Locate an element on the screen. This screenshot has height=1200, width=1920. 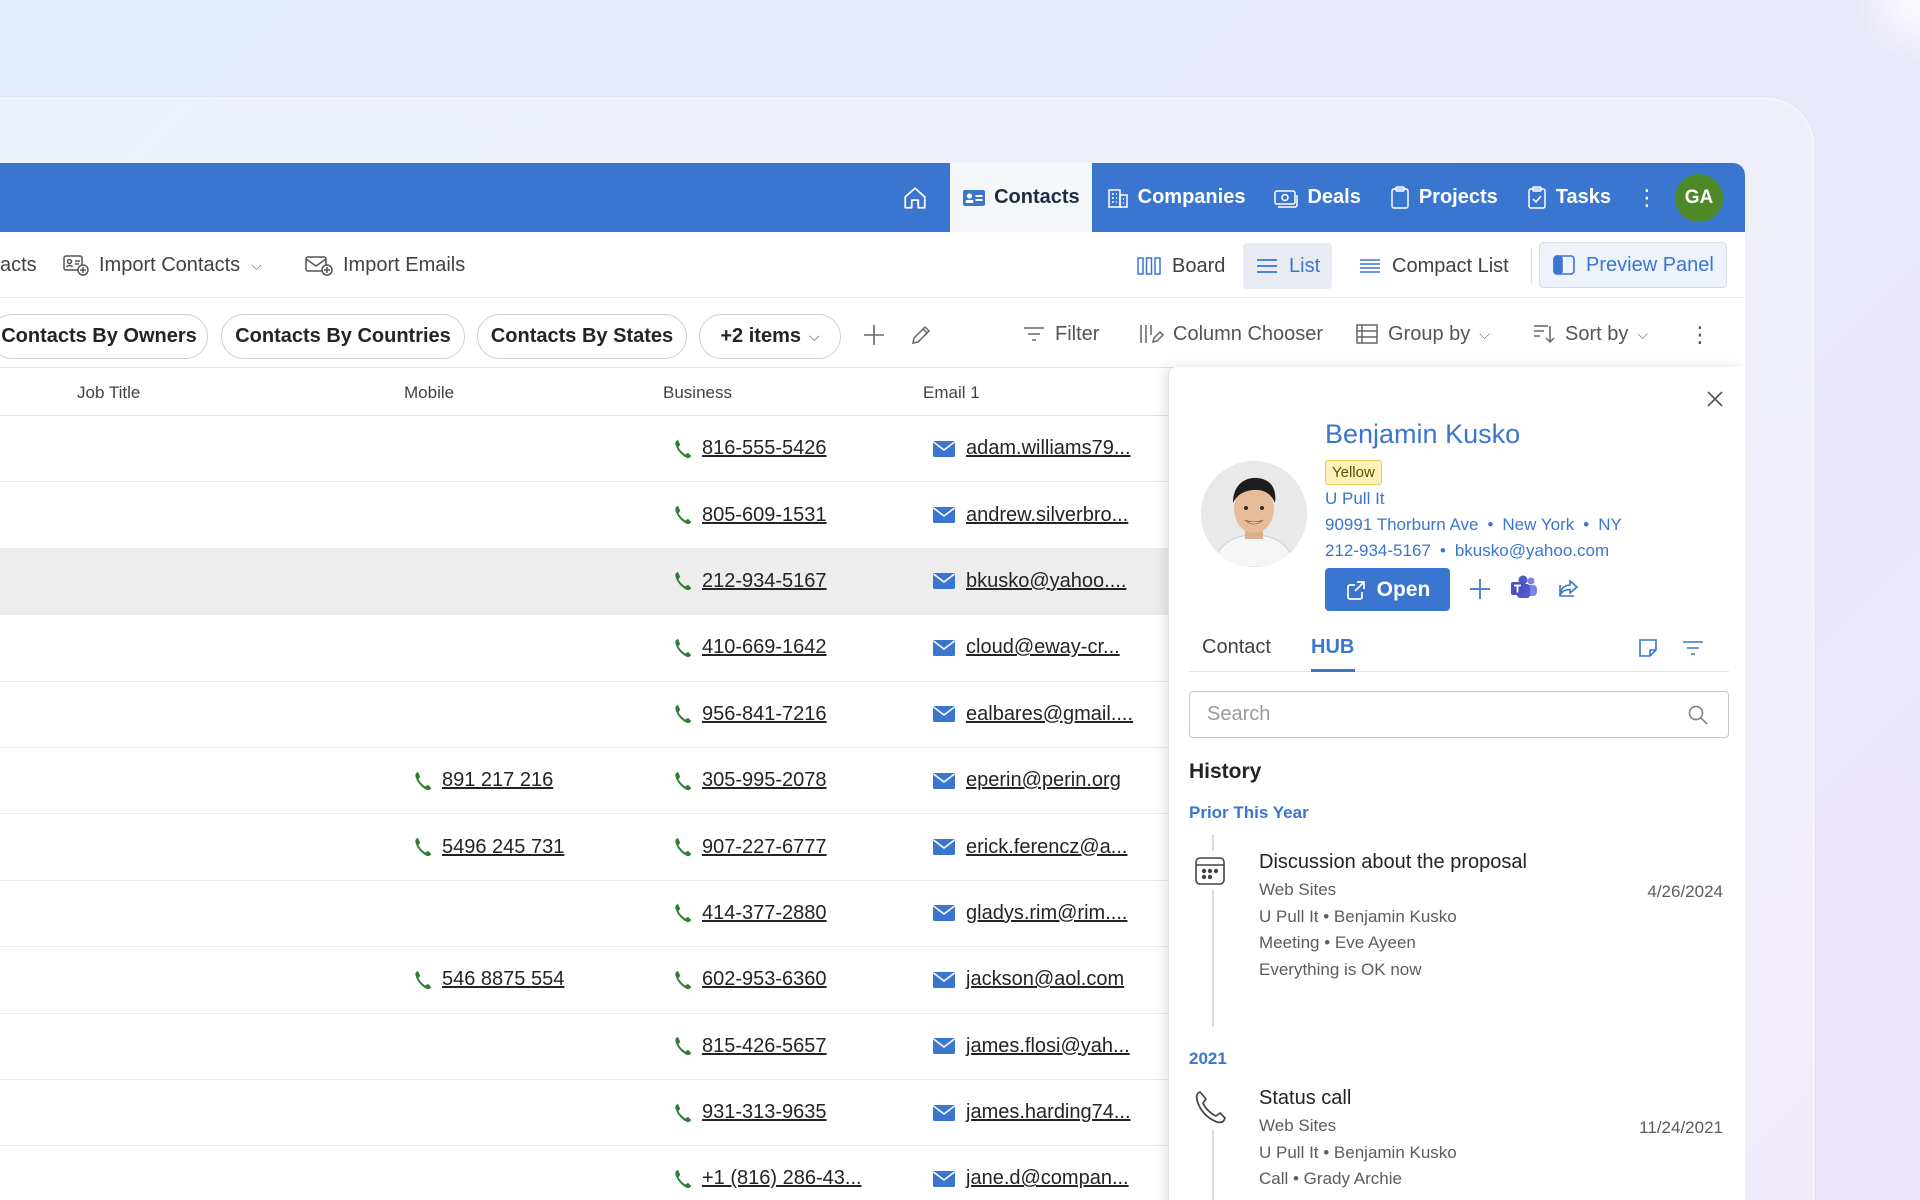
import-emails-button: Import Emails is located at coordinates (384, 265).